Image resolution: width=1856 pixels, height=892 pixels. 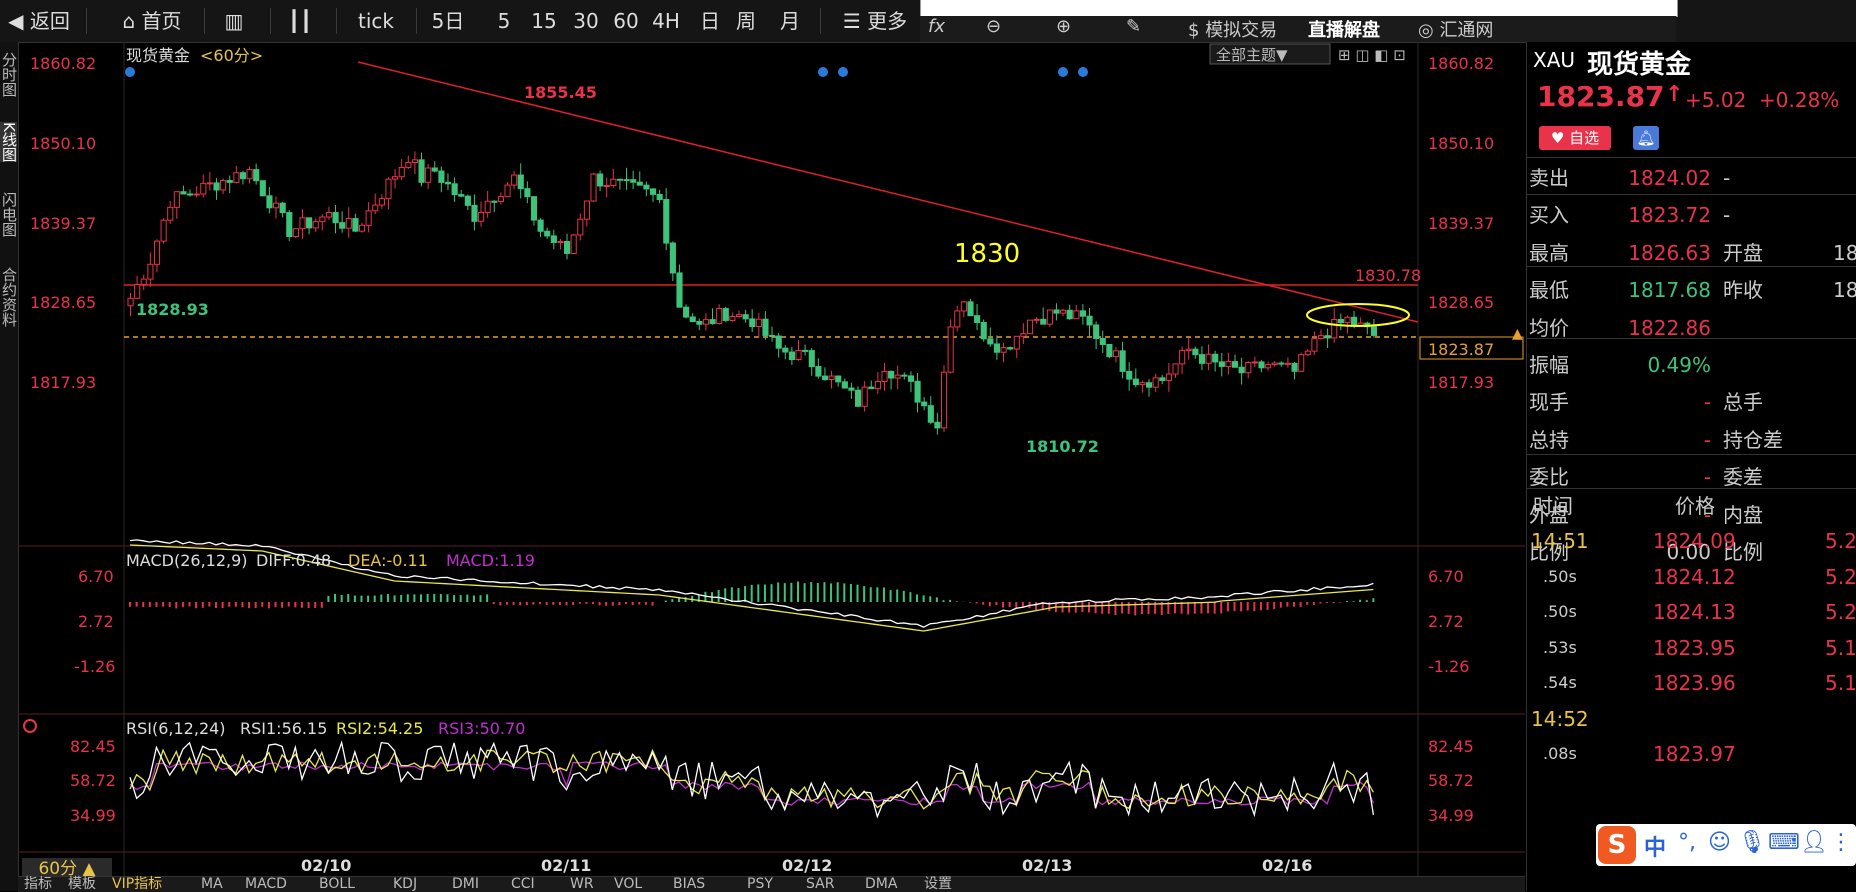 I want to click on tab-timeshare: 分时图, so click(x=9, y=74).